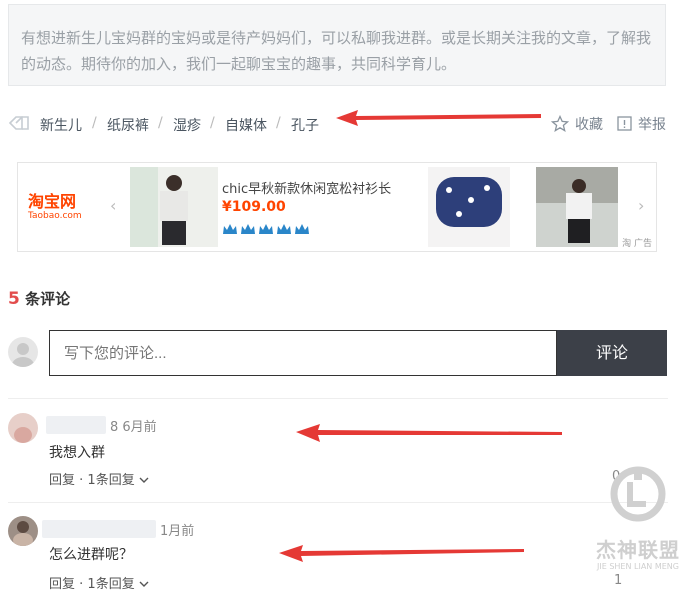  I want to click on tag-link: 孔子, so click(305, 125).